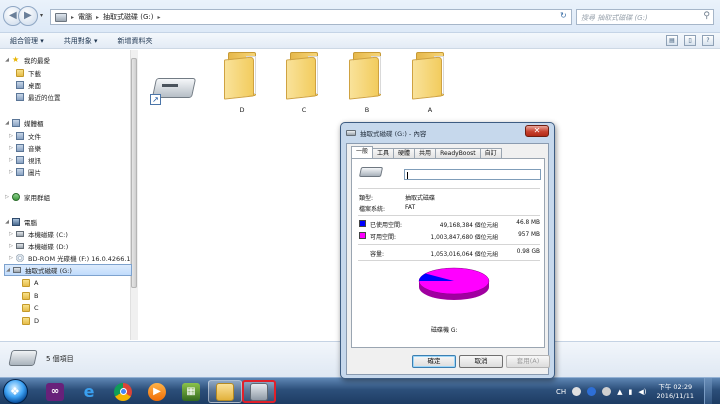  I want to click on sidebar-item-desktop: 桌面, so click(28, 85).